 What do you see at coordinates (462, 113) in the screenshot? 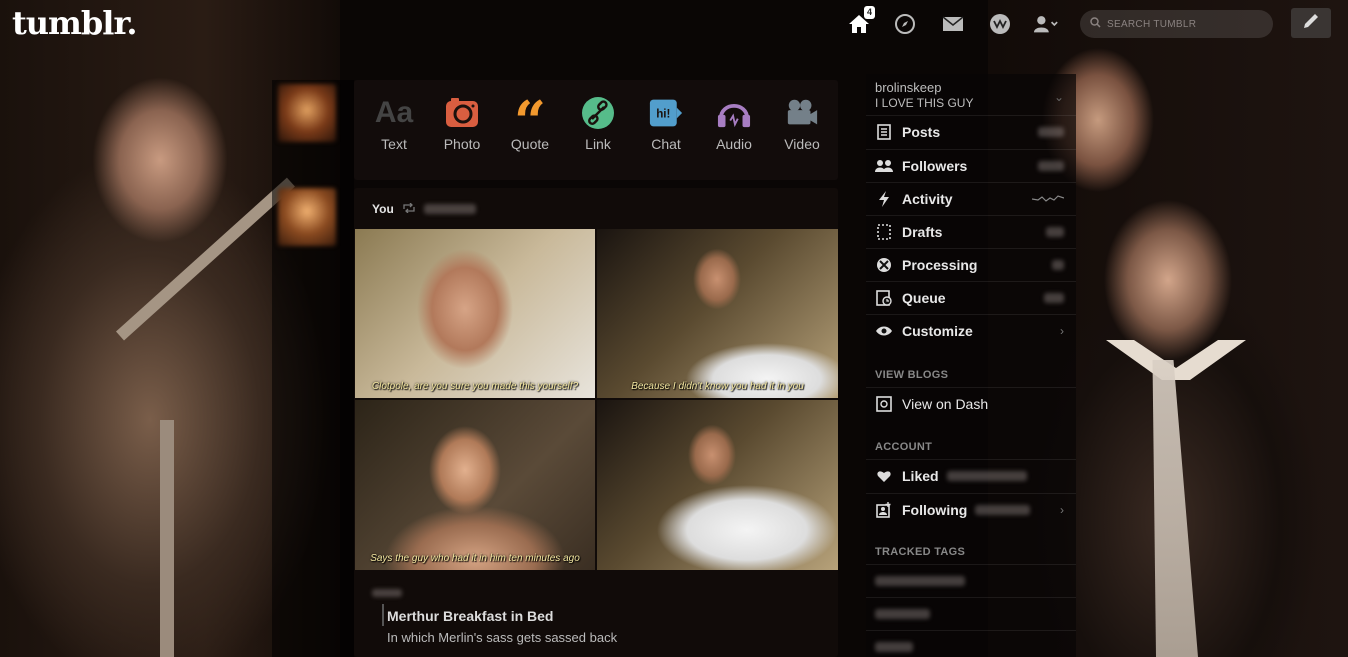
I see `camera-icon` at bounding box center [462, 113].